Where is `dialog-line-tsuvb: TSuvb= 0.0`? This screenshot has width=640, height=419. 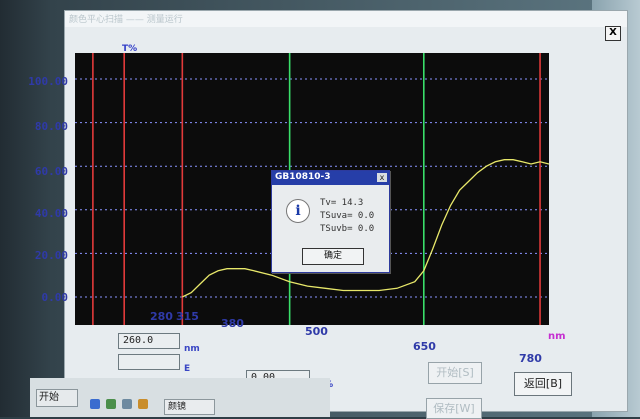 dialog-line-tsuvb: TSuvb= 0.0 is located at coordinates (347, 229).